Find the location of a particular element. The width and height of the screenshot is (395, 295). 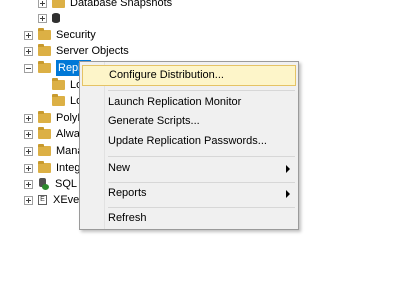

database-icon is located at coordinates (56, 18).